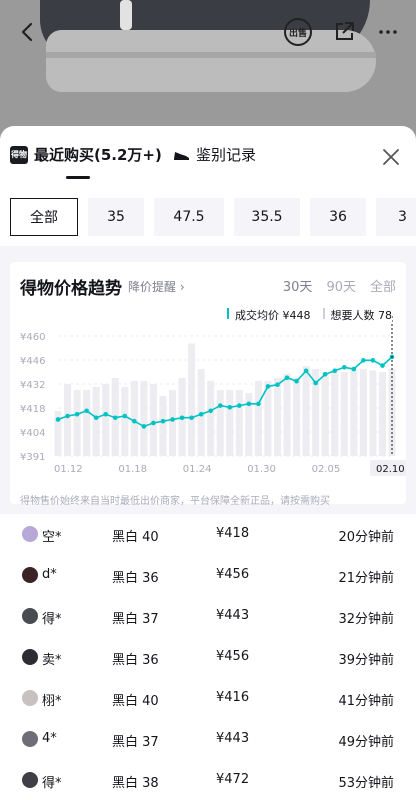 This screenshot has width=416, height=800. Describe the element at coordinates (135, 783) in the screenshot. I see `purchase-size: 黑白 38` at that location.